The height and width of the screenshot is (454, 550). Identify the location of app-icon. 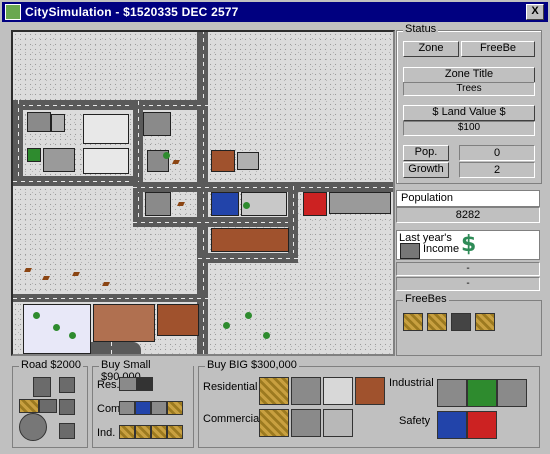
(13, 12).